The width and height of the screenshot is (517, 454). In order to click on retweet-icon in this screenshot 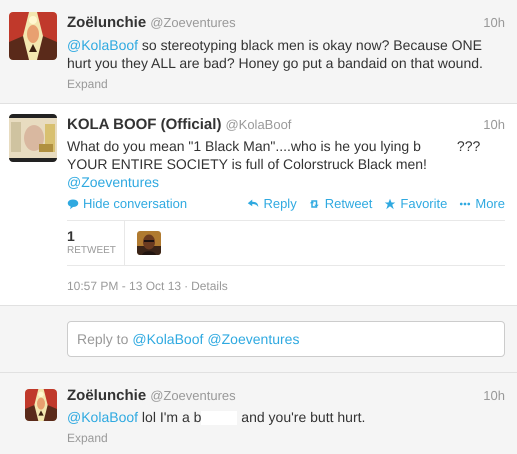, I will do `click(314, 204)`.